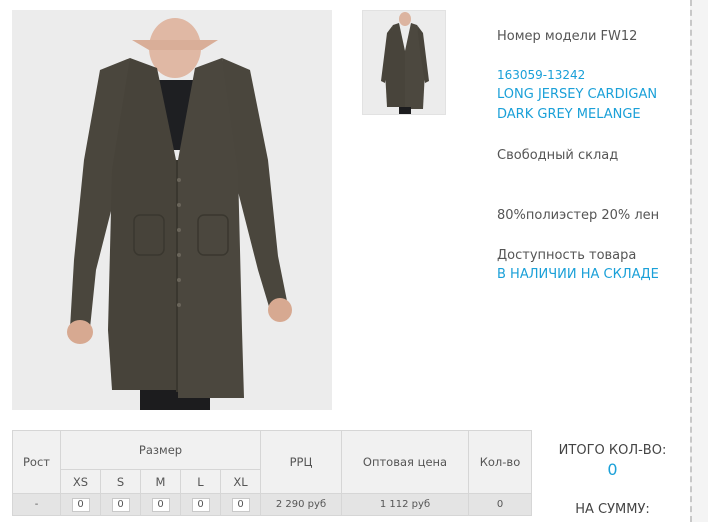 The height and width of the screenshot is (522, 708). Describe the element at coordinates (160, 481) in the screenshot. I see `size-m-header: M` at that location.